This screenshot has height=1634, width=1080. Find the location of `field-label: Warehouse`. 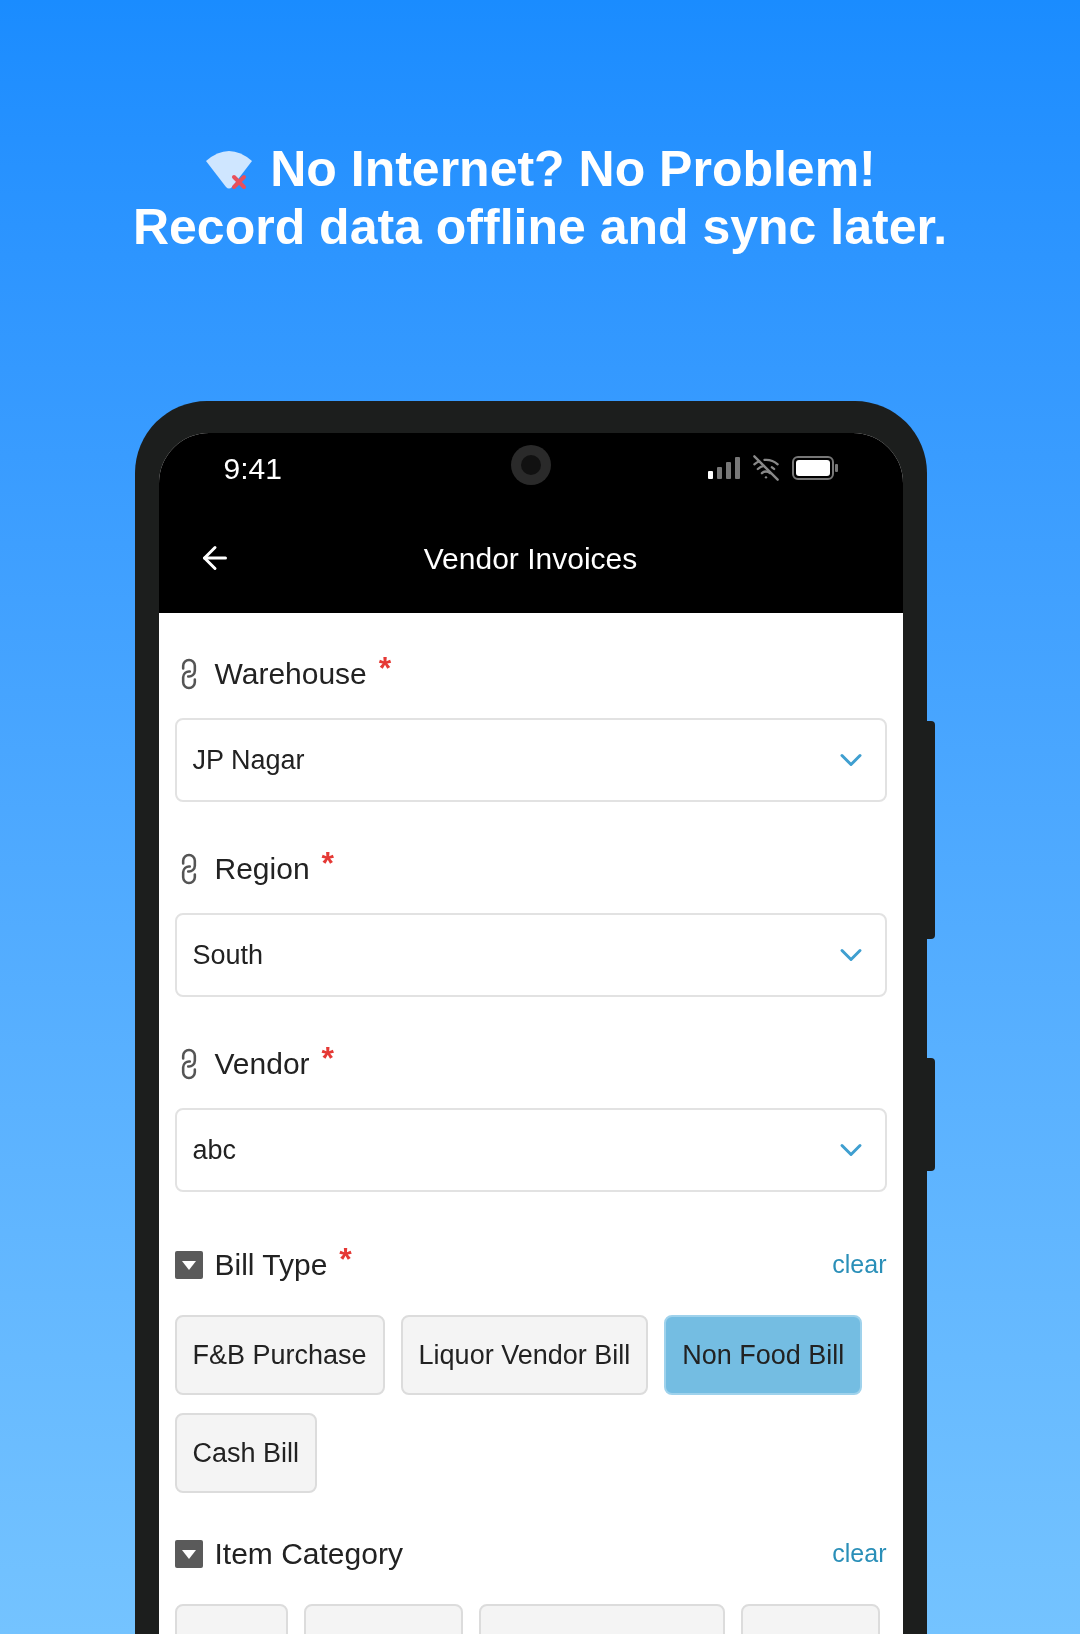

field-label: Warehouse is located at coordinates (290, 674).